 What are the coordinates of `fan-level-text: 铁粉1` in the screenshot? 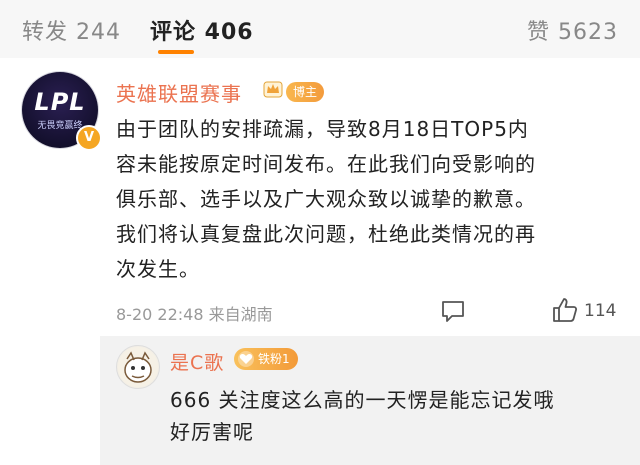 It's located at (274, 359).